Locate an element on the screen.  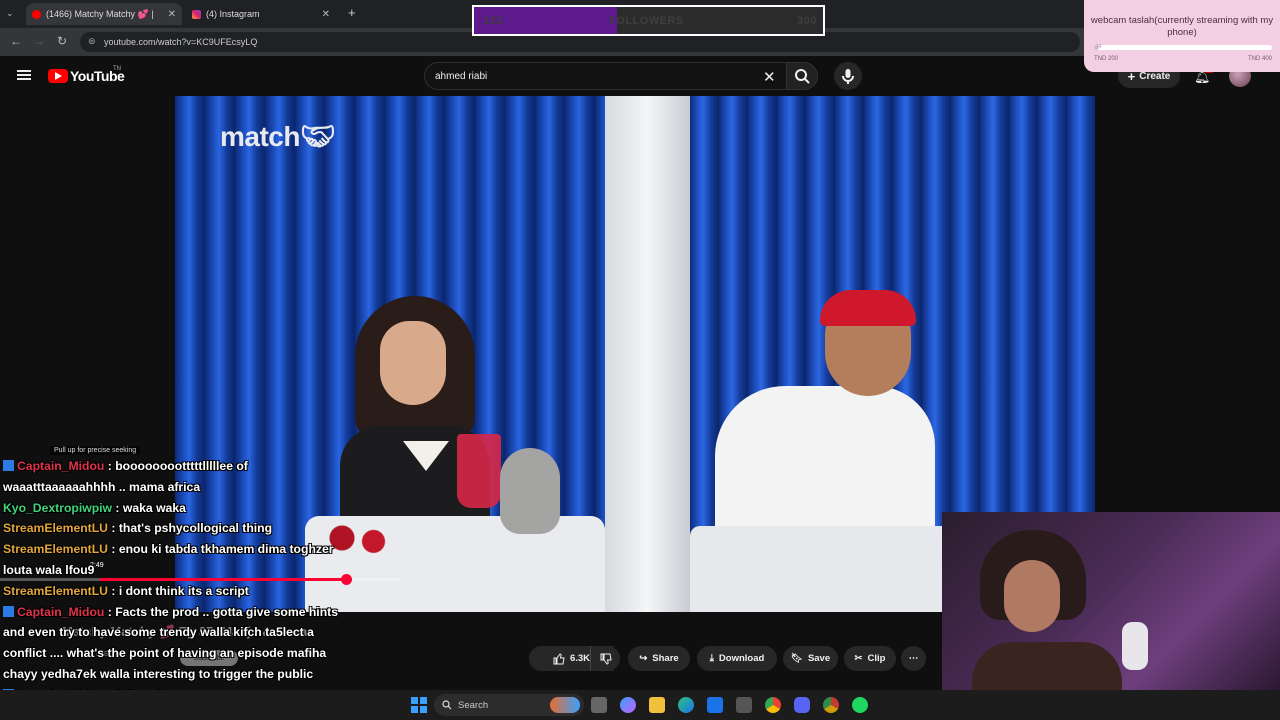
chat-badge-icon is located at coordinates (8, 465).